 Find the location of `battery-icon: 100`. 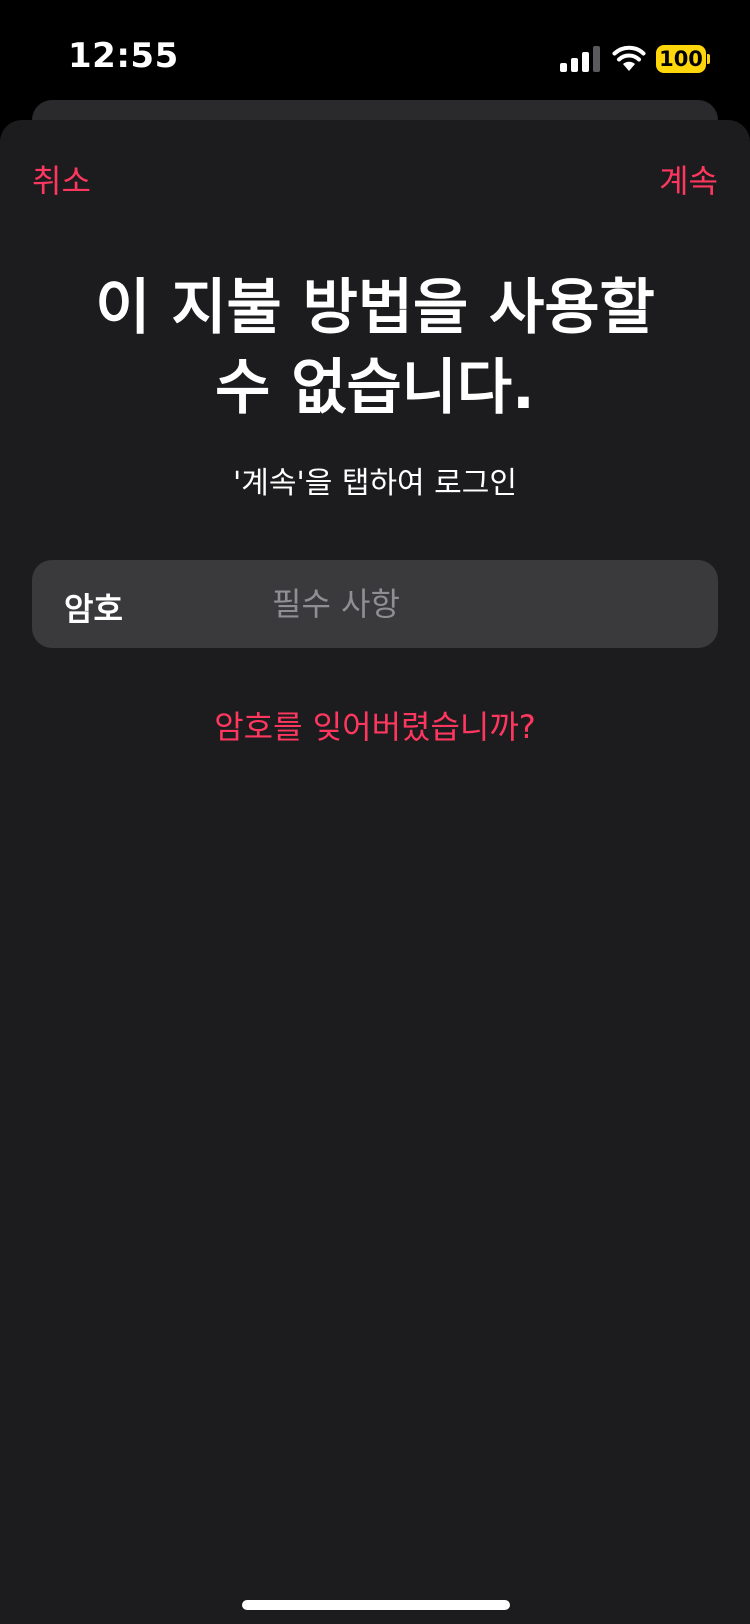

battery-icon: 100 is located at coordinates (683, 59).